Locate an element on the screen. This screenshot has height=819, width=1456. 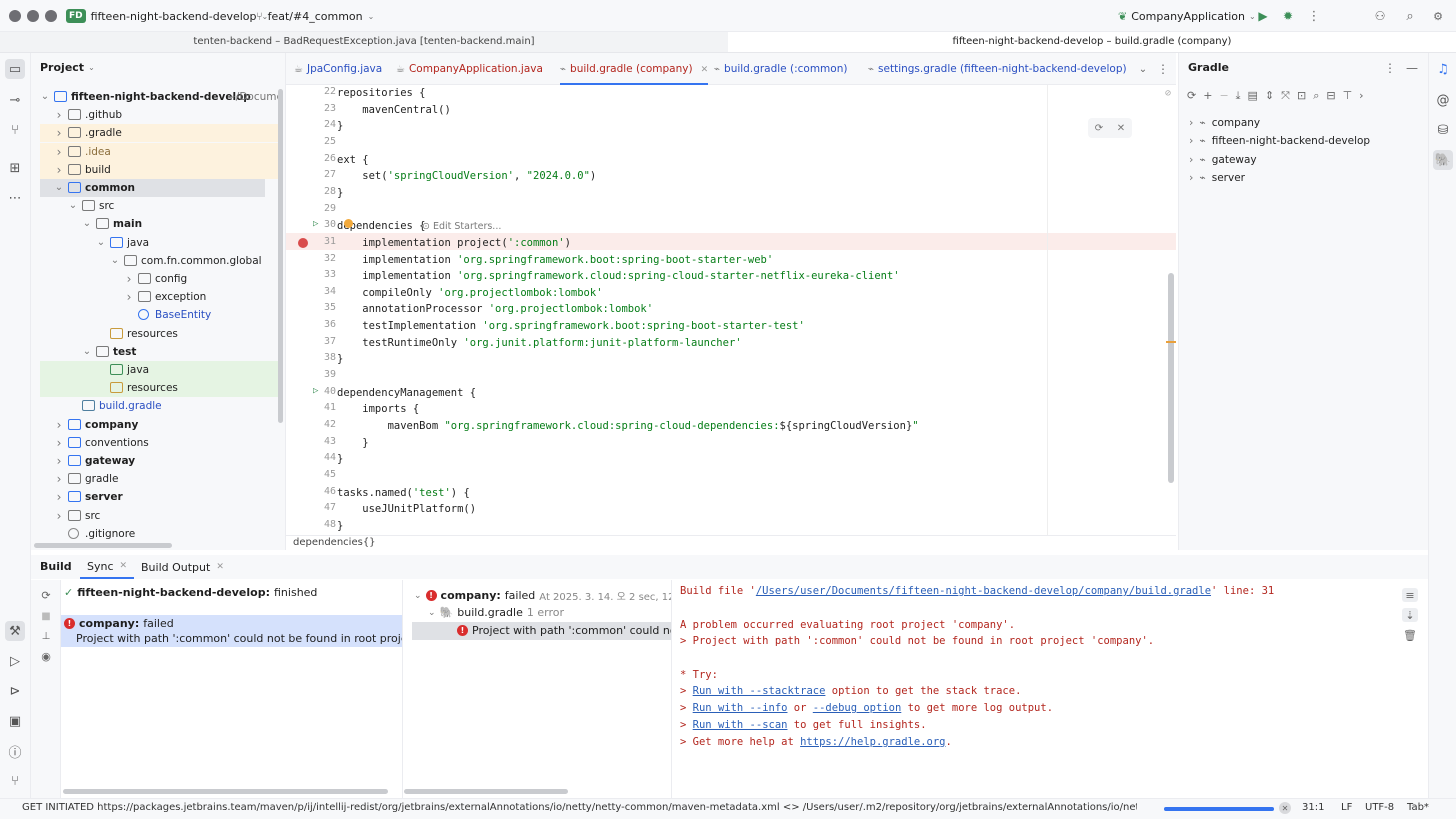
build-title: Build is located at coordinates (56, 566).